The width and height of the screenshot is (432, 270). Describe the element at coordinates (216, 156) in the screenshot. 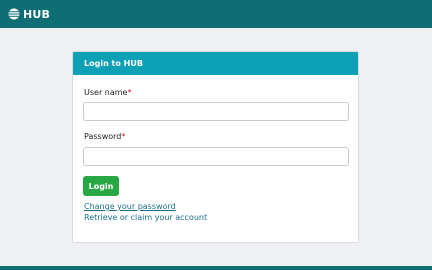

I see `password-input` at that location.